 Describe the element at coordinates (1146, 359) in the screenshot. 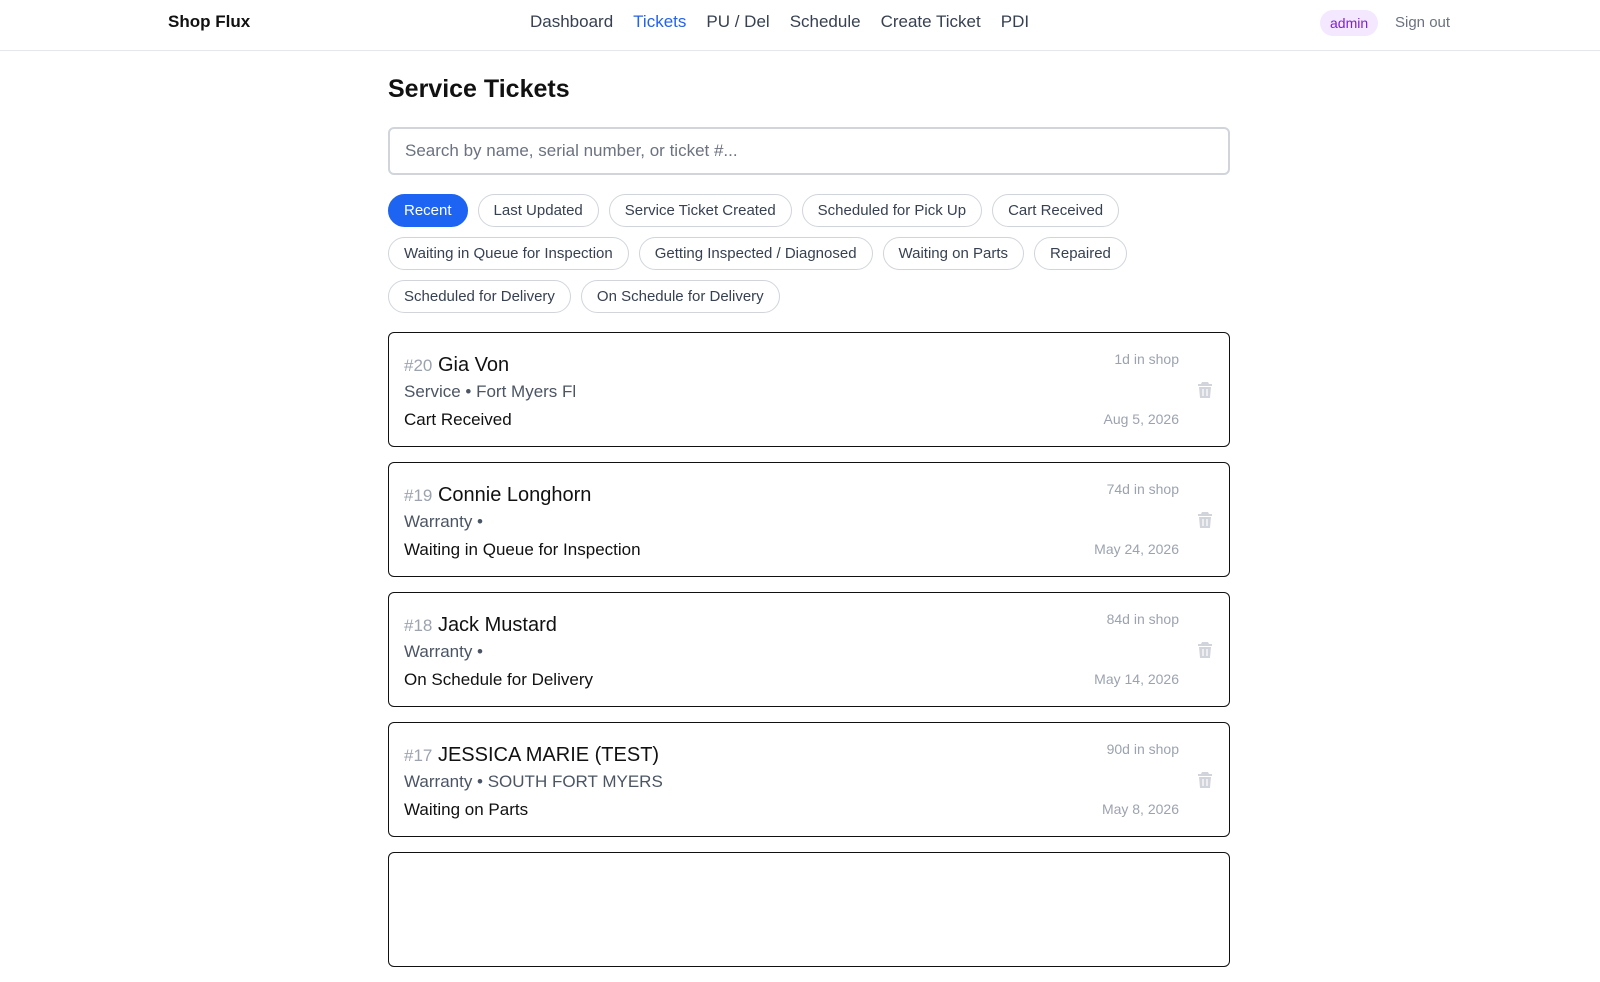

I see `days-in-shop: 1d in shop` at that location.